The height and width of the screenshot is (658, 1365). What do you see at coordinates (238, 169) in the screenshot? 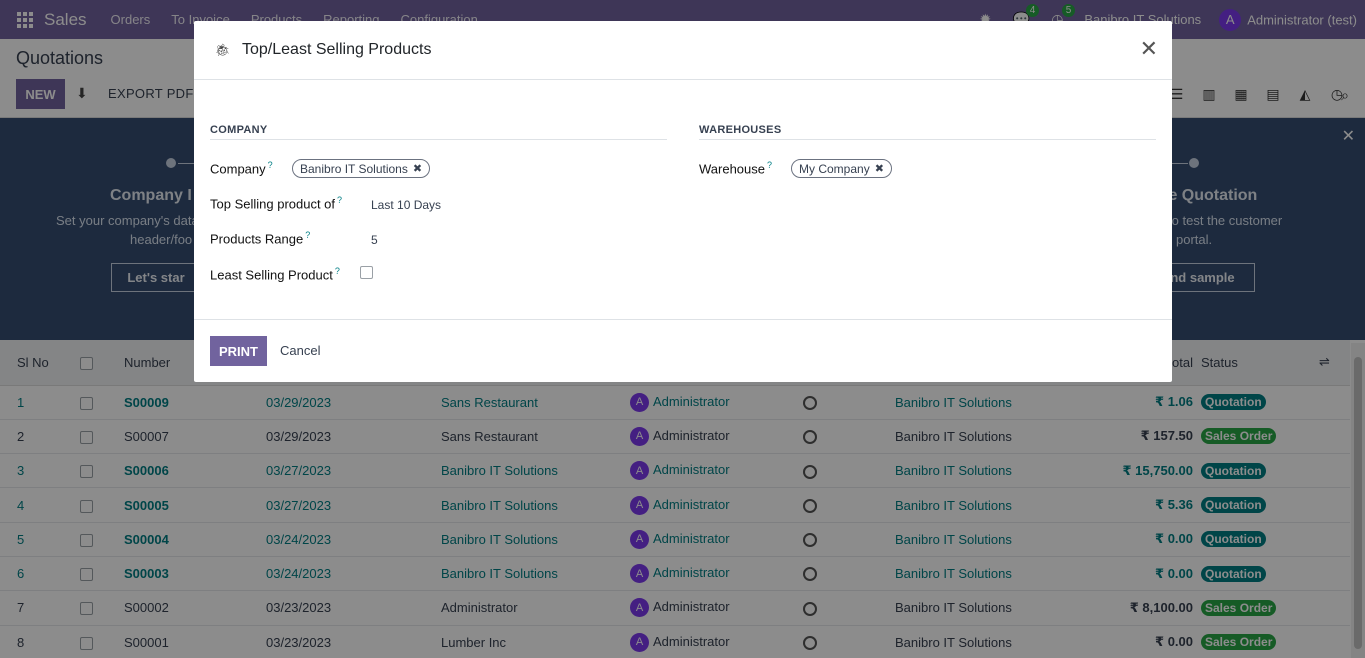
I see `company-label-text: Company` at bounding box center [238, 169].